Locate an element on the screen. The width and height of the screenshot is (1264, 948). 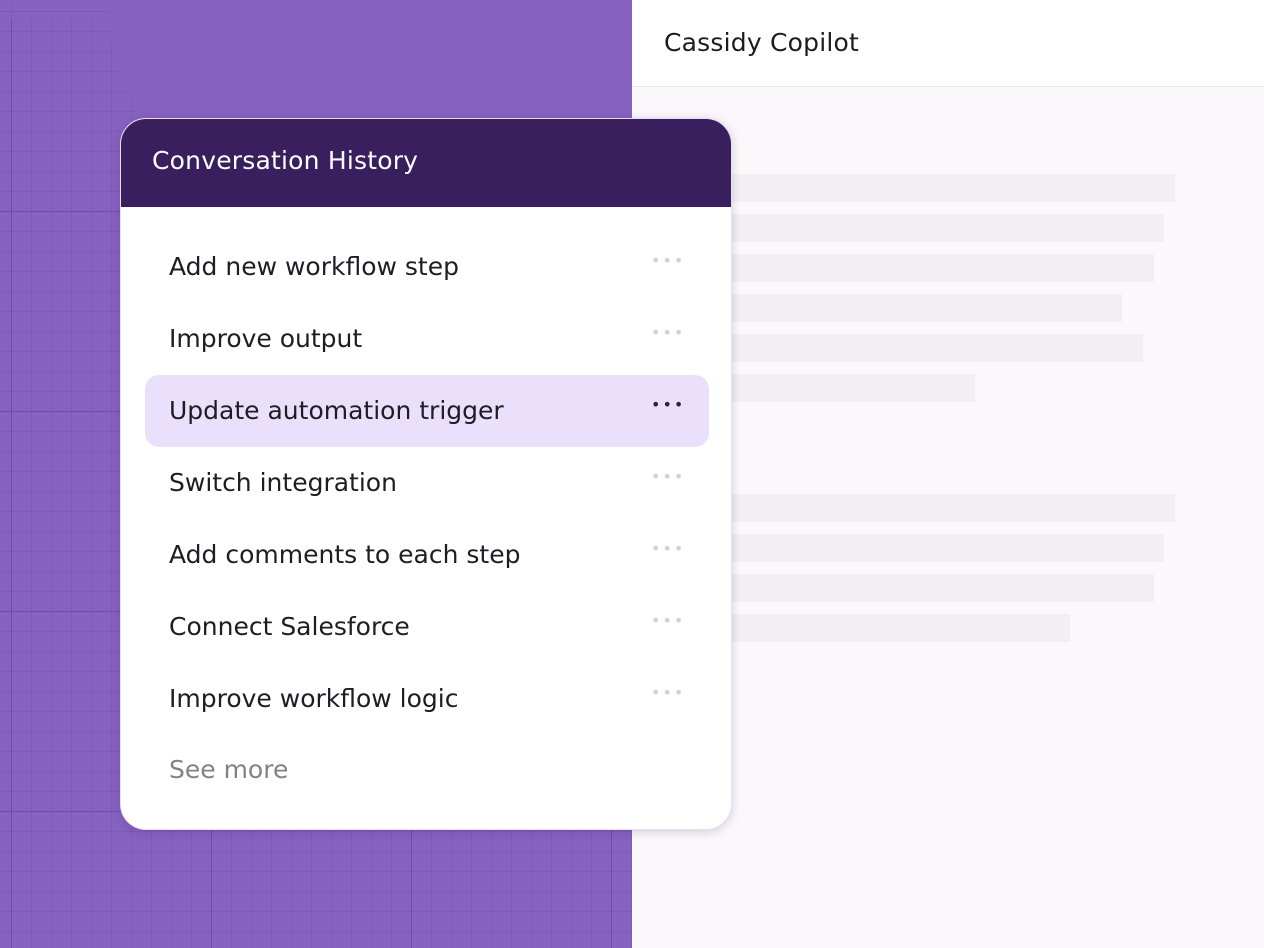
conversation-item-label: Improve output is located at coordinates (266, 338).